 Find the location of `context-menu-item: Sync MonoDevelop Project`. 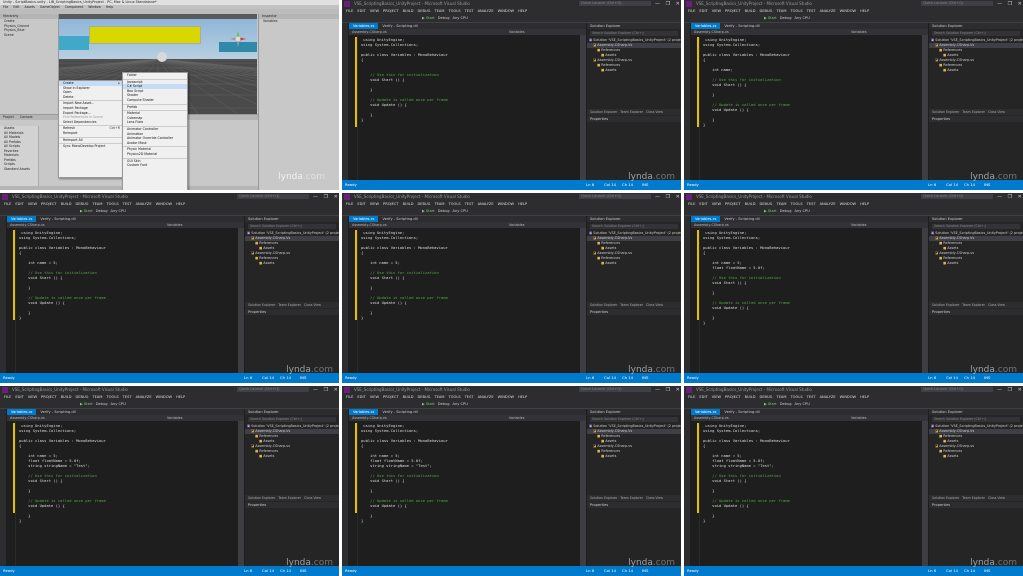

context-menu-item: Sync MonoDevelop Project is located at coordinates (91, 146).